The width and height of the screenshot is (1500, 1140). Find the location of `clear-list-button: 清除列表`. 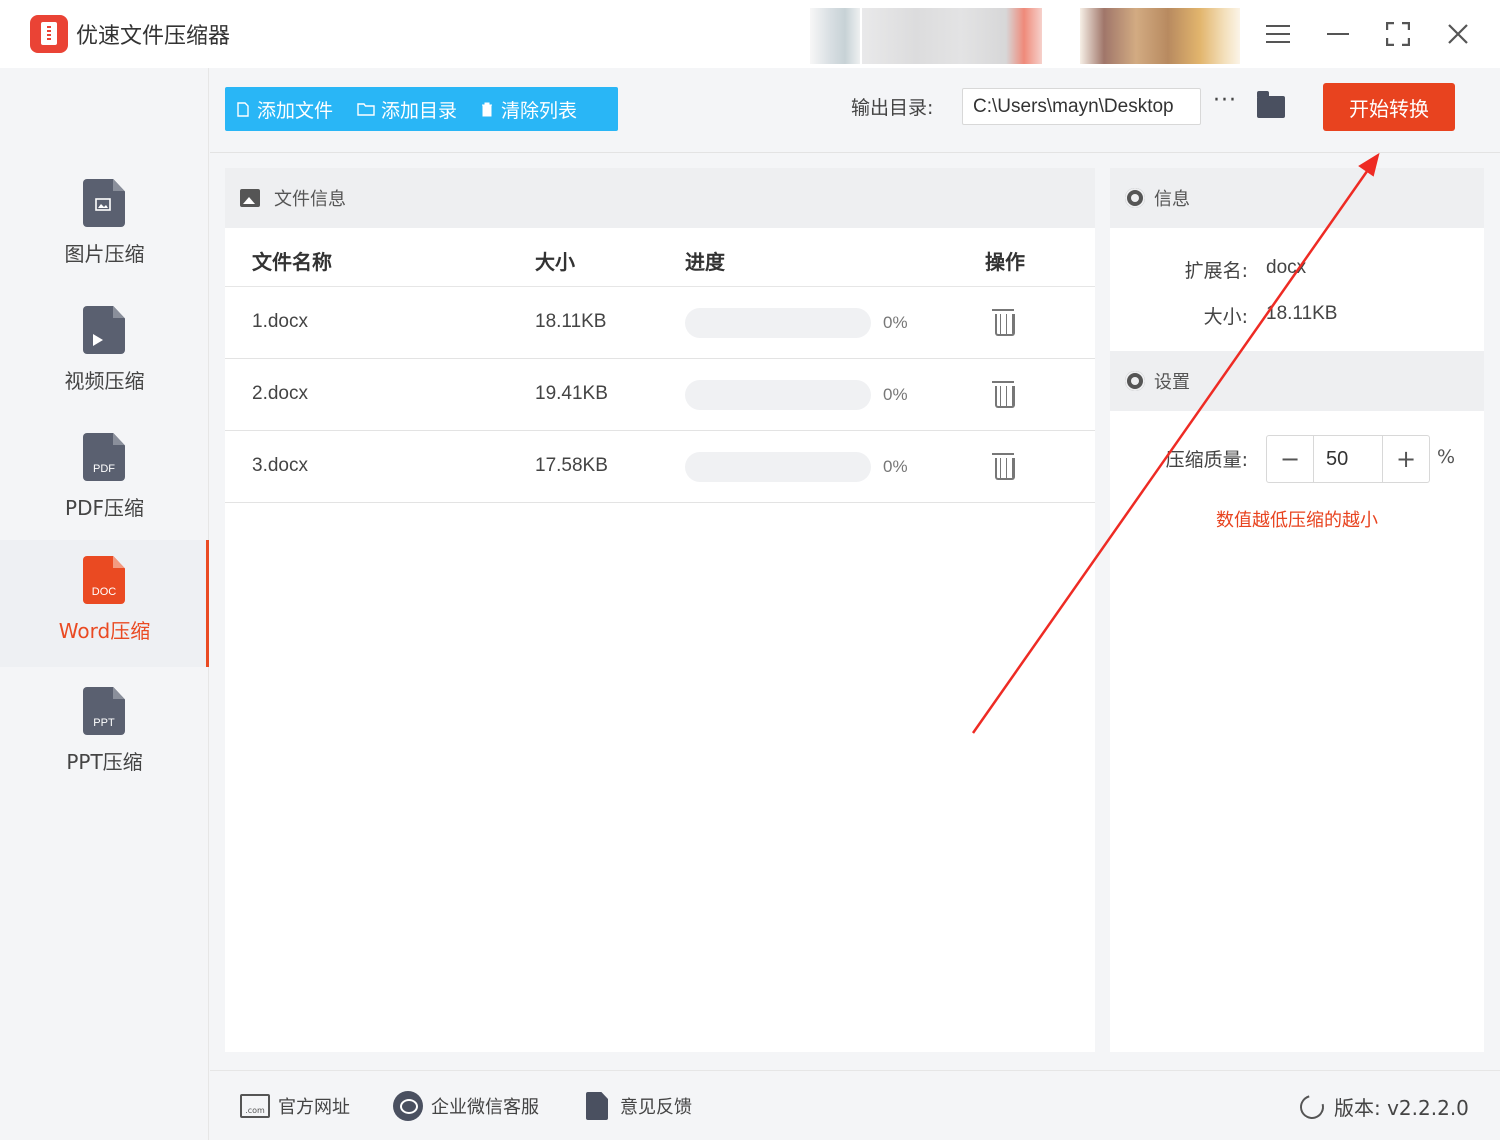

clear-list-button: 清除列表 is located at coordinates (529, 109).